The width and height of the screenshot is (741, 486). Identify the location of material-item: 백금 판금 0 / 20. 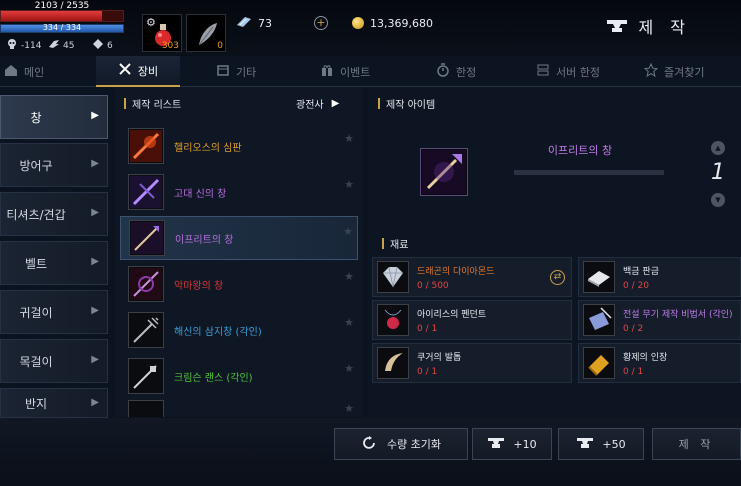
(659, 277).